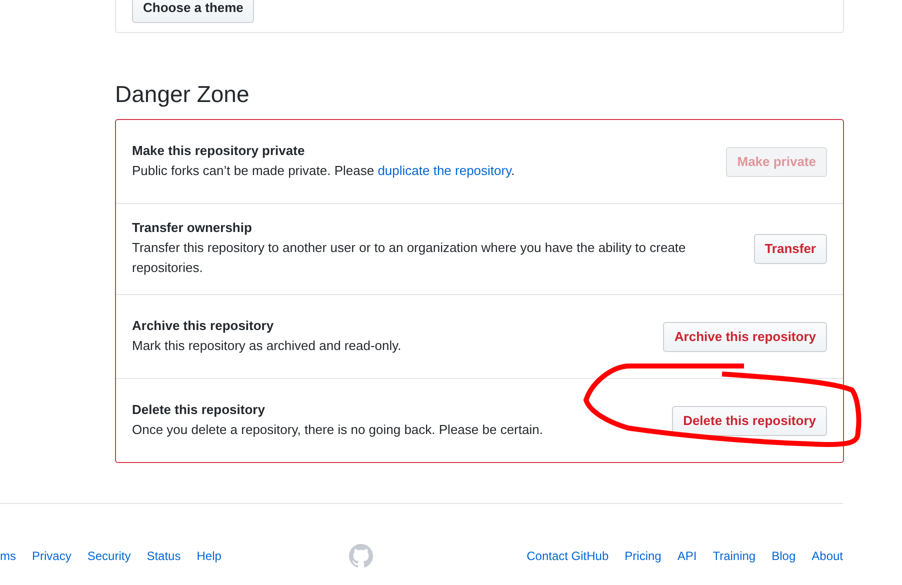 This screenshot has width=902, height=585. What do you see at coordinates (643, 556) in the screenshot?
I see `footer-link: Pricing` at bounding box center [643, 556].